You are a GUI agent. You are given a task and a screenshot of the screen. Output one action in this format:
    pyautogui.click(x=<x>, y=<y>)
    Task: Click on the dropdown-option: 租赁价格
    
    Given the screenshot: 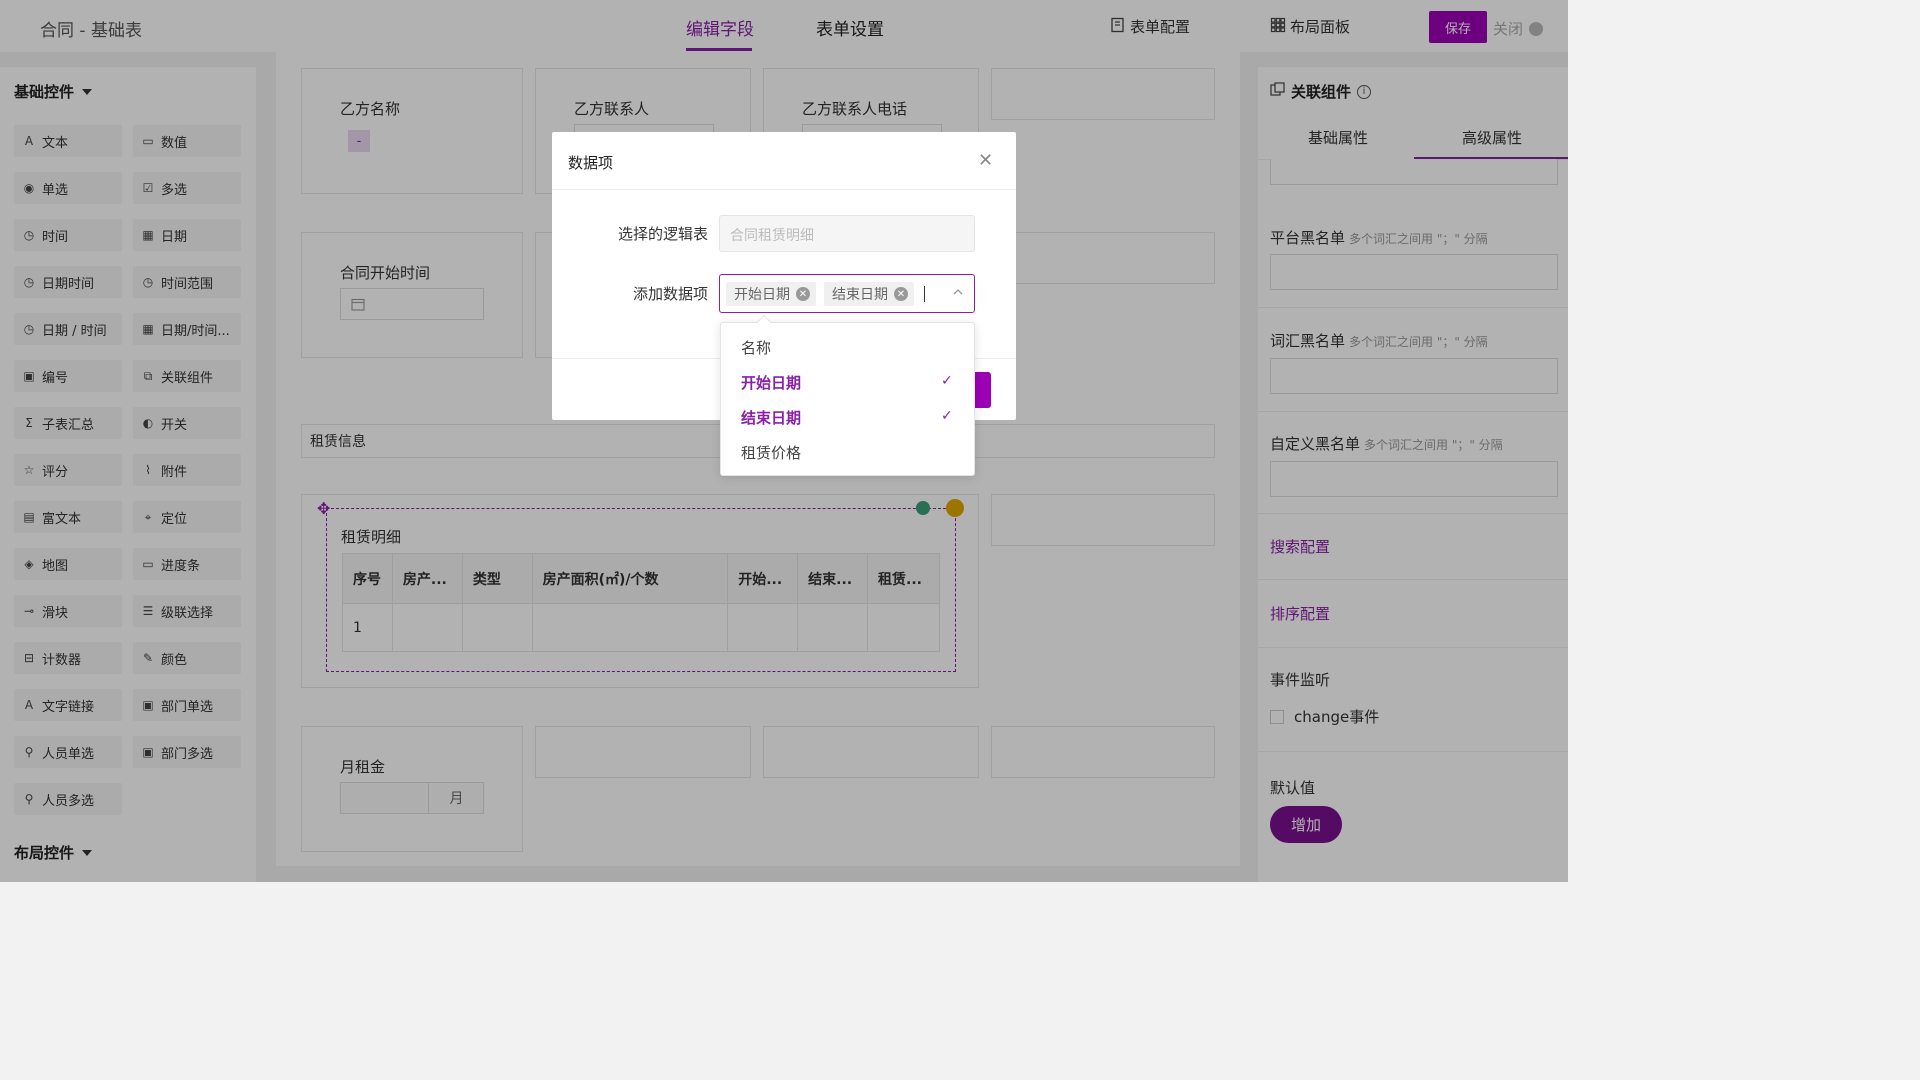 What is the action you would take?
    pyautogui.click(x=771, y=452)
    